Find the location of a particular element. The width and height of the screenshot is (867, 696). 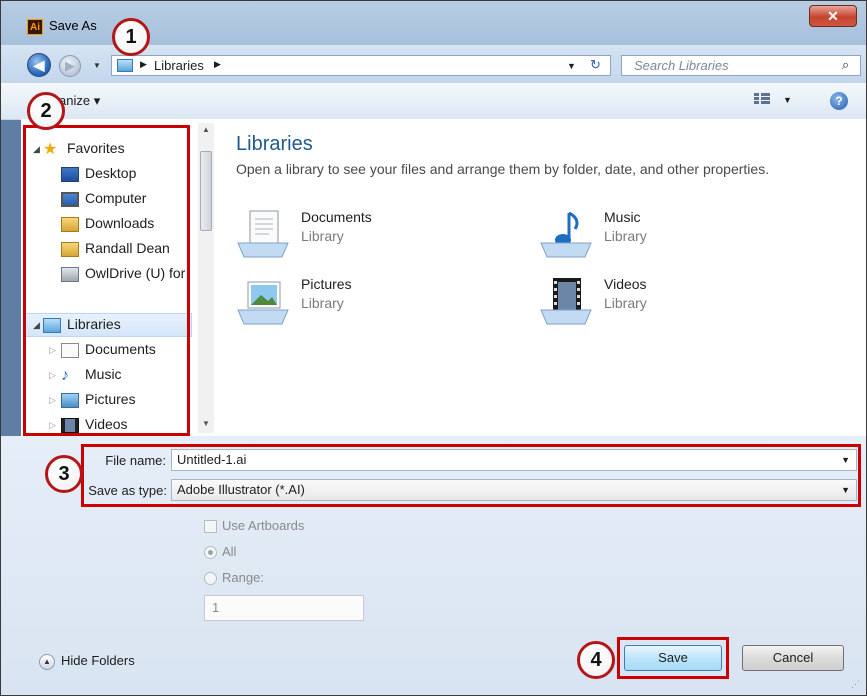

recent-pages-dropdown-icon: ▼ is located at coordinates (97, 65).